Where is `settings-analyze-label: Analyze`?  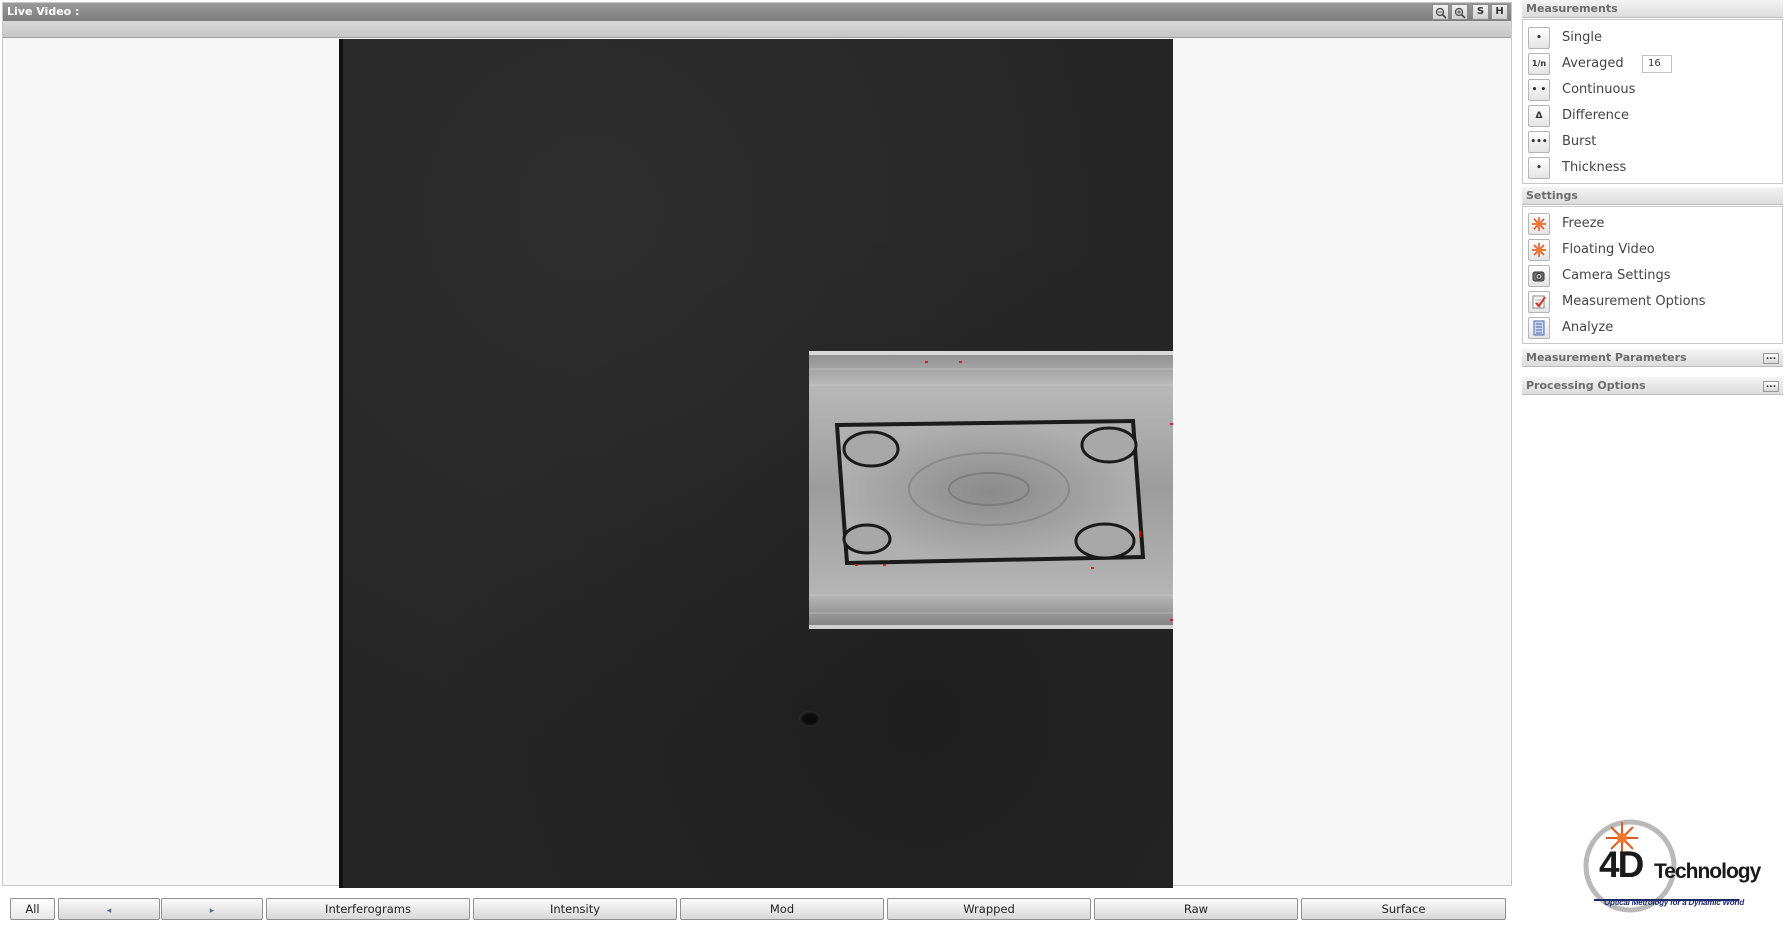
settings-analyze-label: Analyze is located at coordinates (1588, 327).